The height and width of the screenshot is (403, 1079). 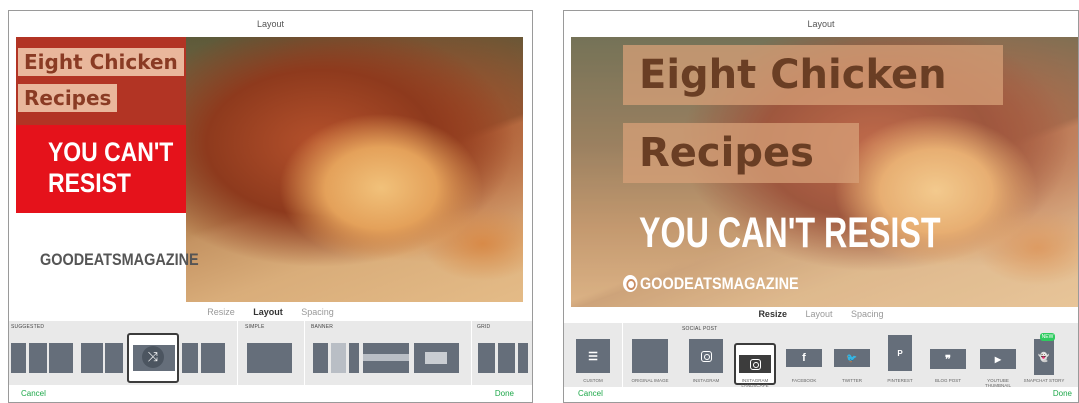 What do you see at coordinates (255, 327) in the screenshot?
I see `section-label-simple: SIMPLE` at bounding box center [255, 327].